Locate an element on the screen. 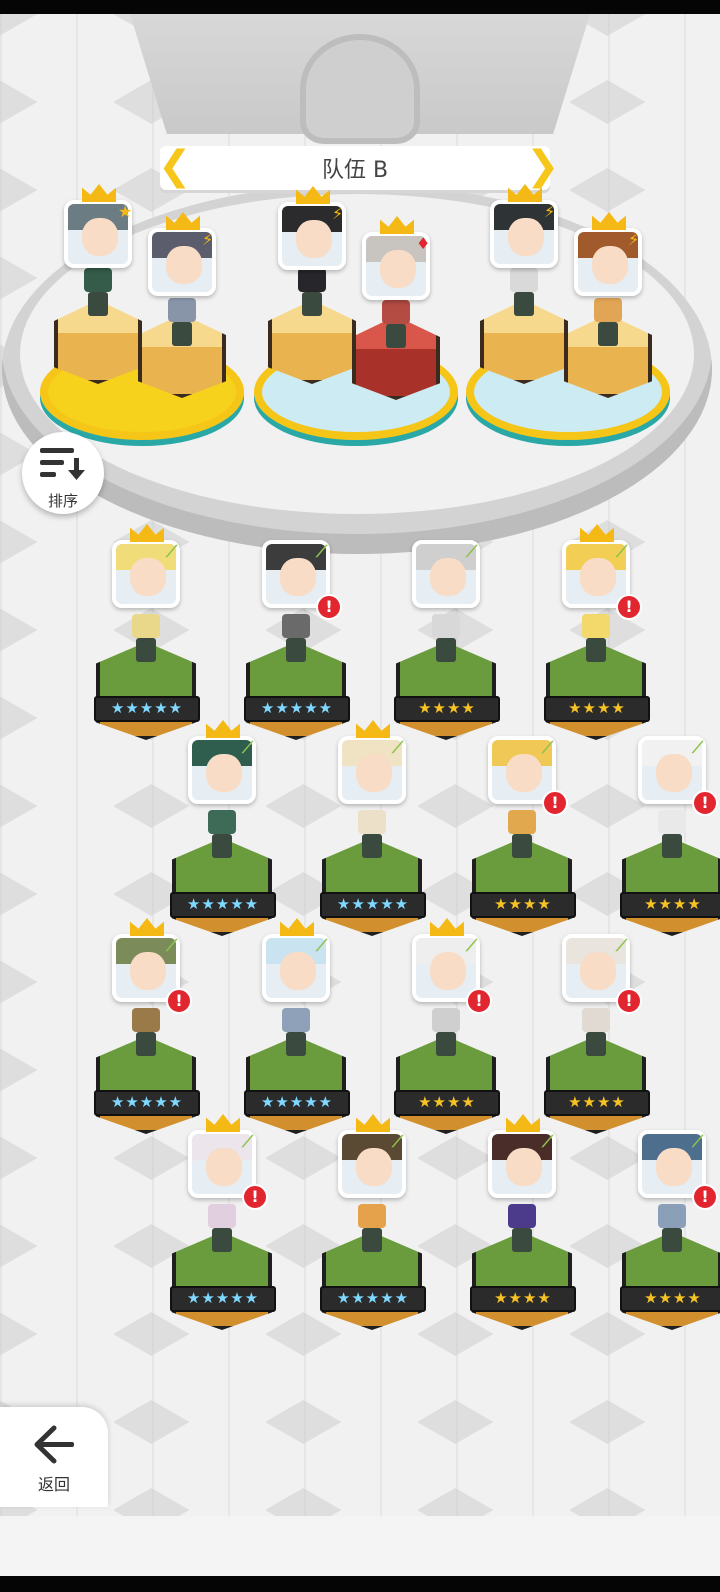  back-button: 返回 is located at coordinates (54, 1457).